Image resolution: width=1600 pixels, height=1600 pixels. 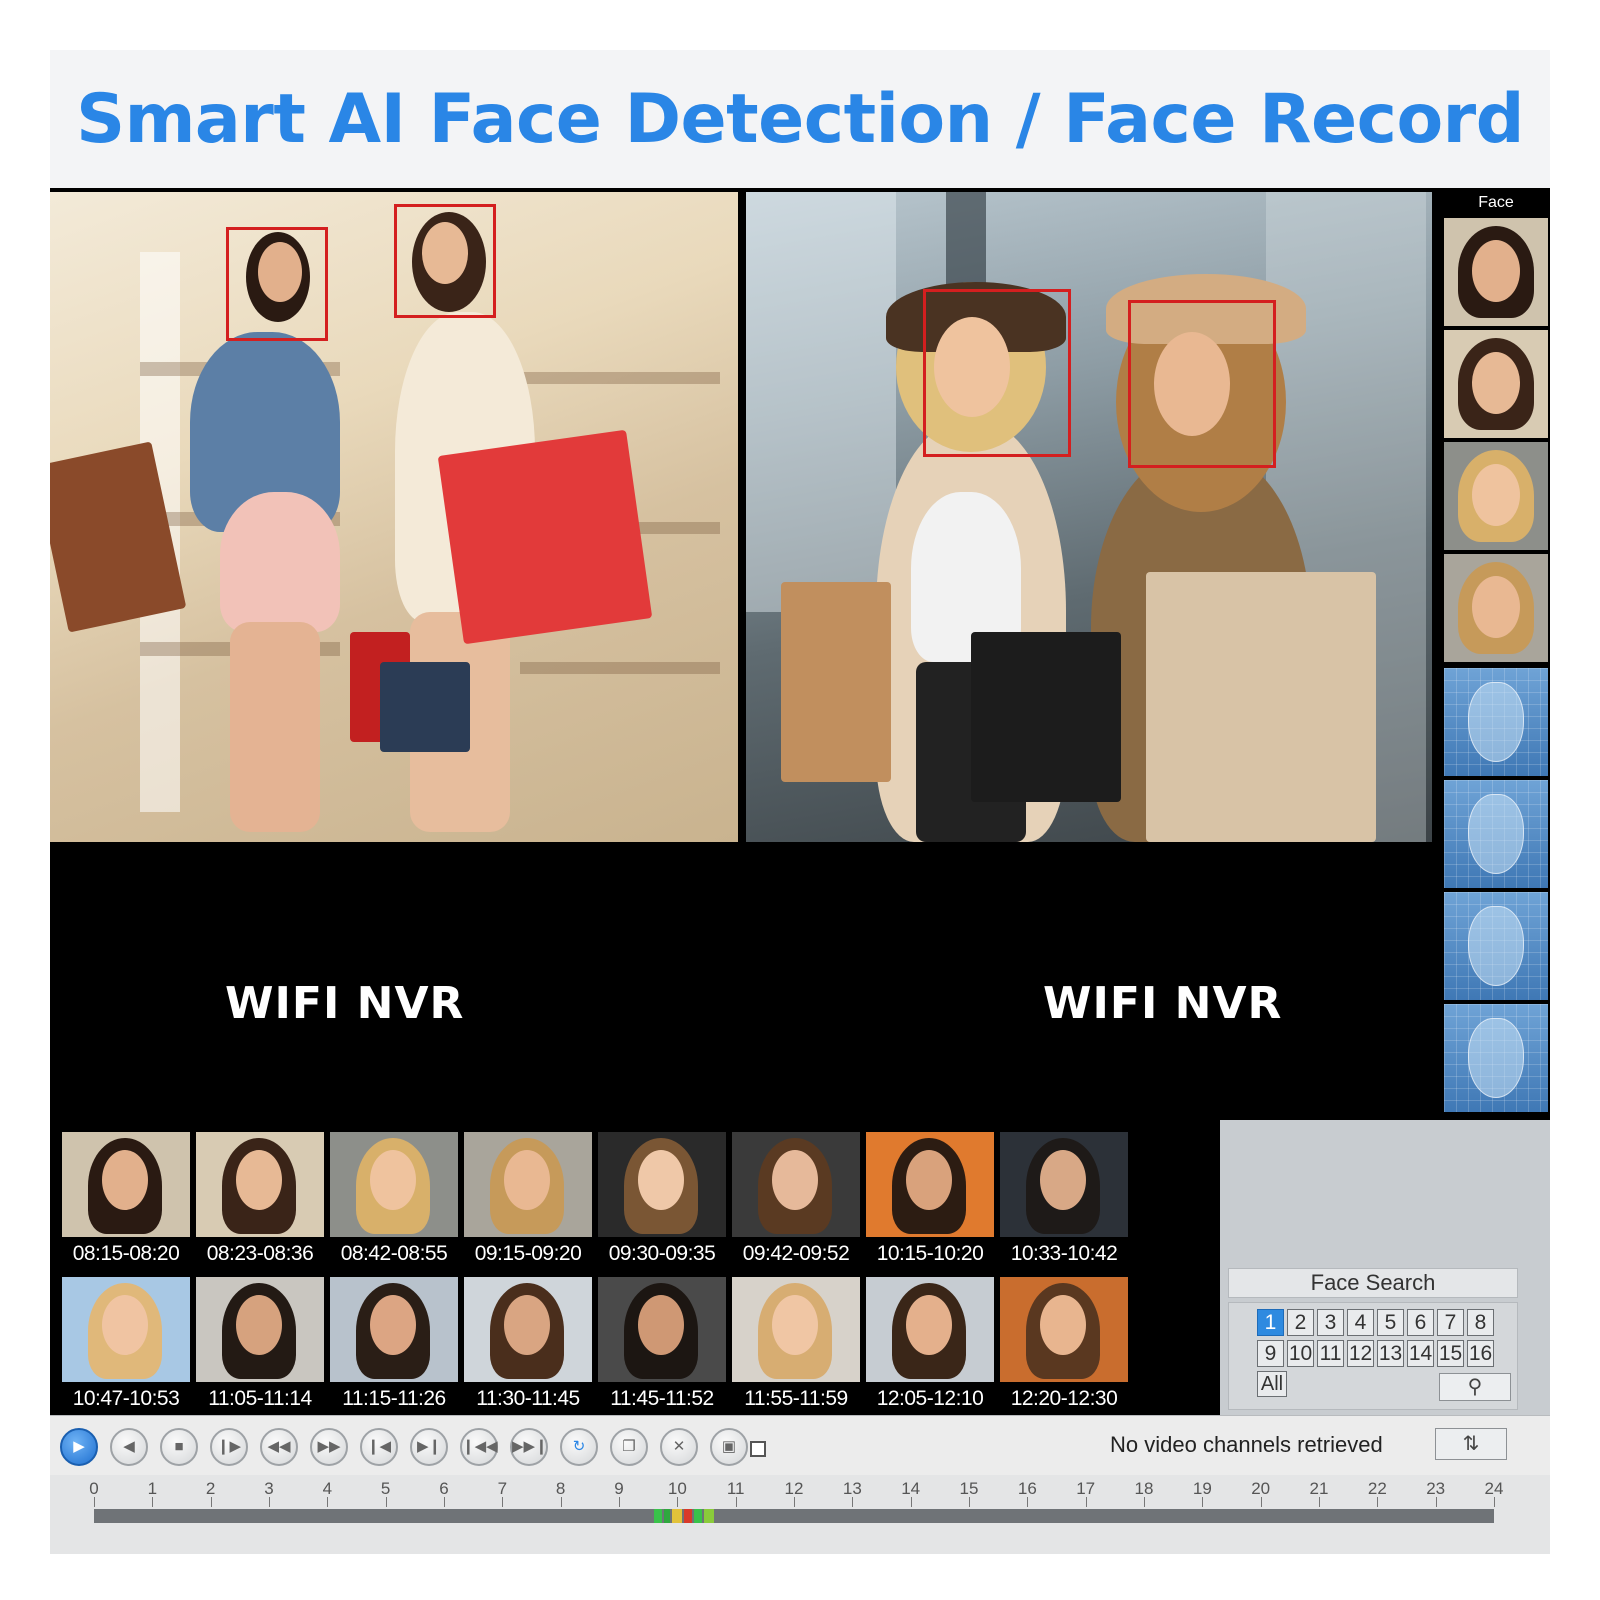 I want to click on rewind-button: ◀◀, so click(x=279, y=1447).